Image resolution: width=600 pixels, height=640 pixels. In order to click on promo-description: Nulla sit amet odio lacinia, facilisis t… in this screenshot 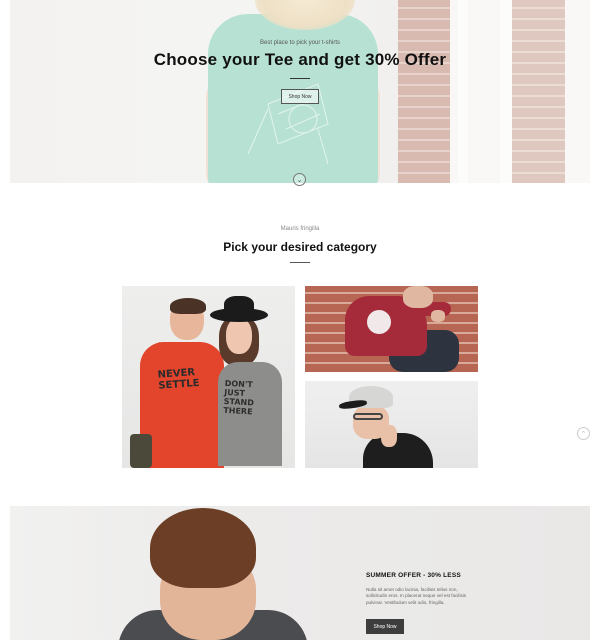, I will do `click(416, 596)`.